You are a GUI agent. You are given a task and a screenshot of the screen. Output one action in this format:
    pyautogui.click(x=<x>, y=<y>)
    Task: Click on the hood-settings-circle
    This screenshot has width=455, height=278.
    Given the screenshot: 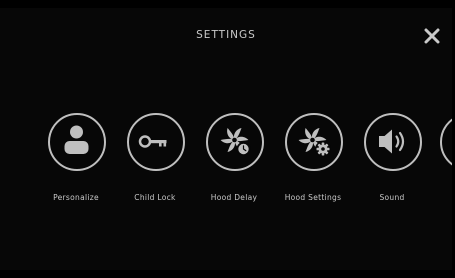 What is the action you would take?
    pyautogui.click(x=314, y=142)
    